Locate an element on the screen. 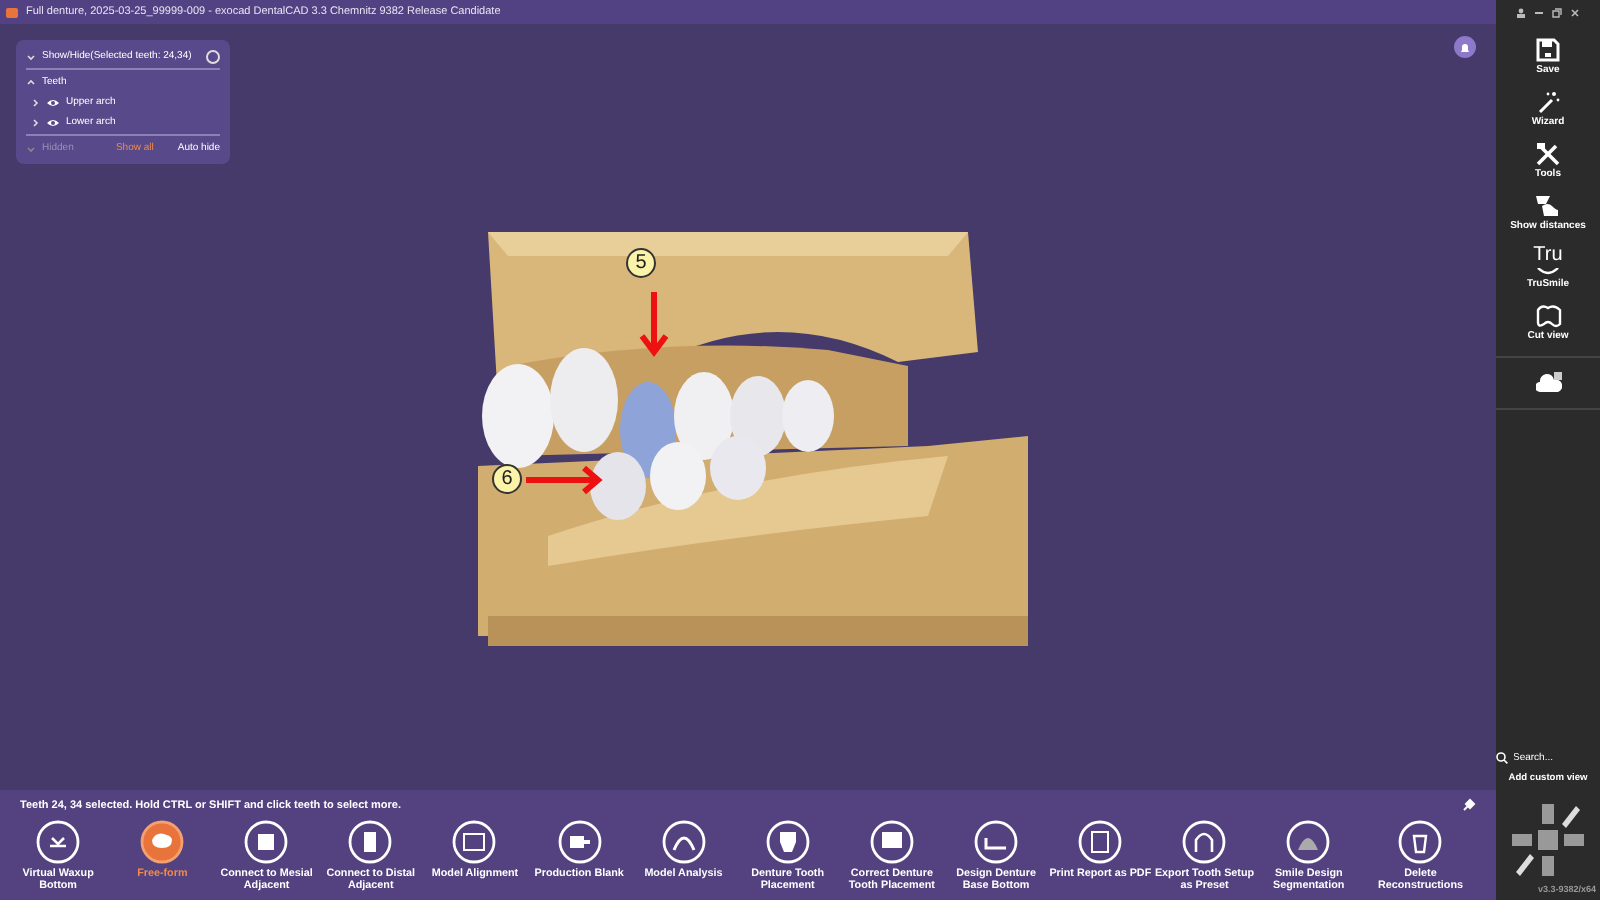 Image resolution: width=1600 pixels, height=900 pixels. app-logo-icon is located at coordinates (12, 12).